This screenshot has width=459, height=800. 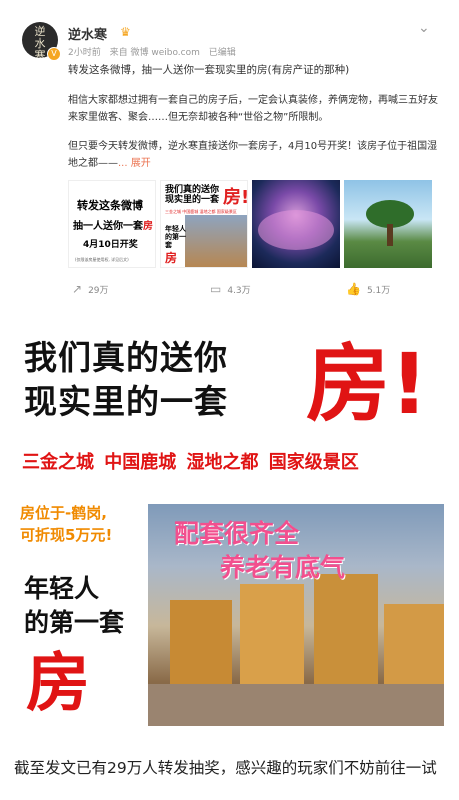 I want to click on poster-young-line2: 的第一套, so click(x=74, y=622).